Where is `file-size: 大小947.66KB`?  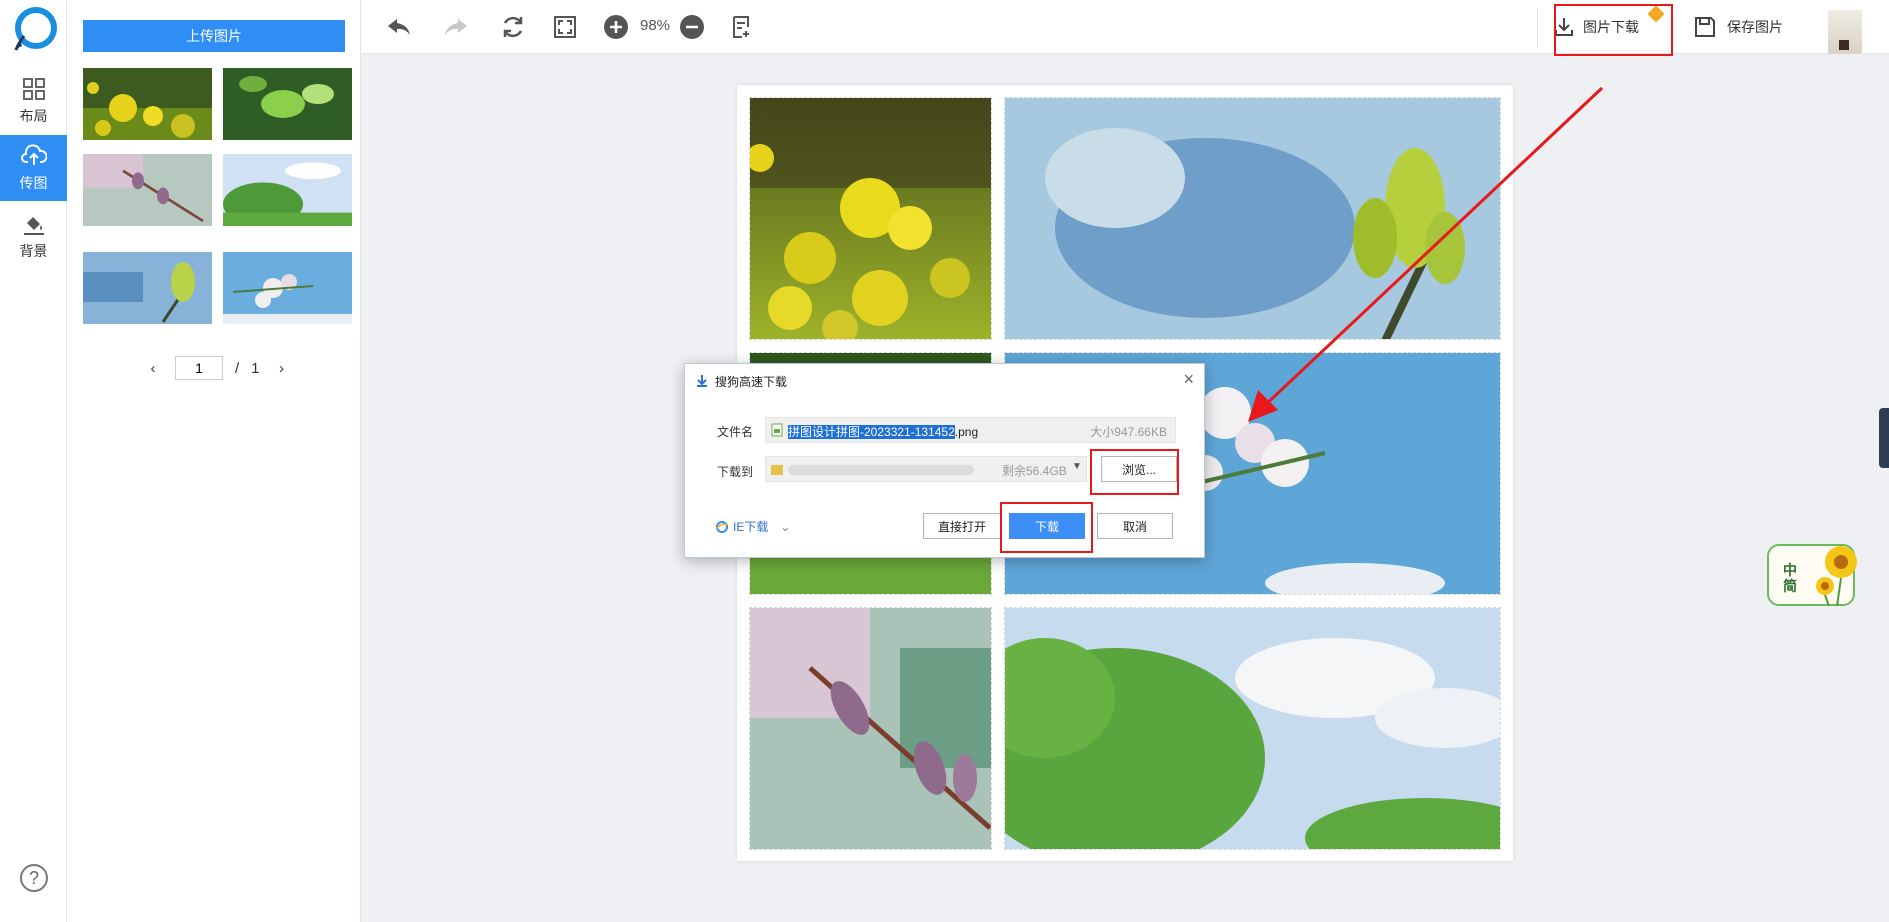 file-size: 大小947.66KB is located at coordinates (1128, 432).